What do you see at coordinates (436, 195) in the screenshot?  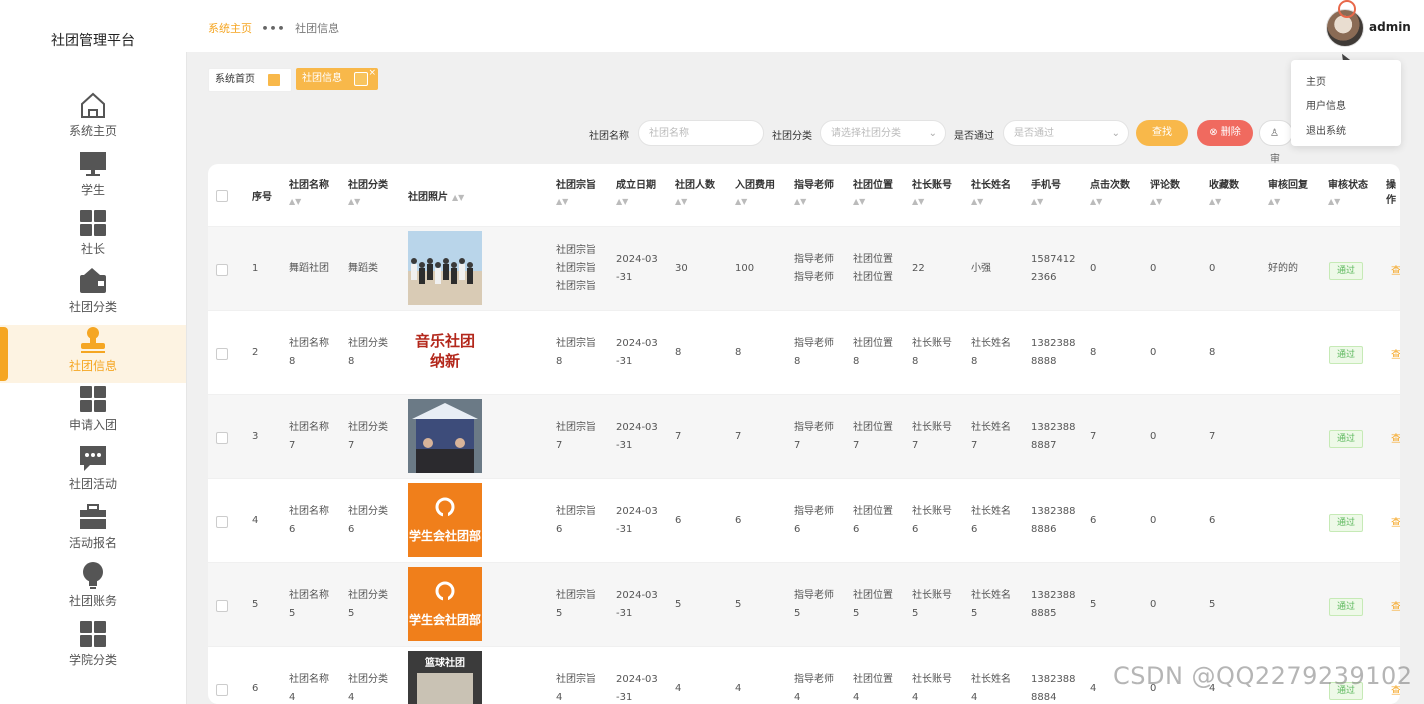 I see `column-header: 社团照片 ▲▼` at bounding box center [436, 195].